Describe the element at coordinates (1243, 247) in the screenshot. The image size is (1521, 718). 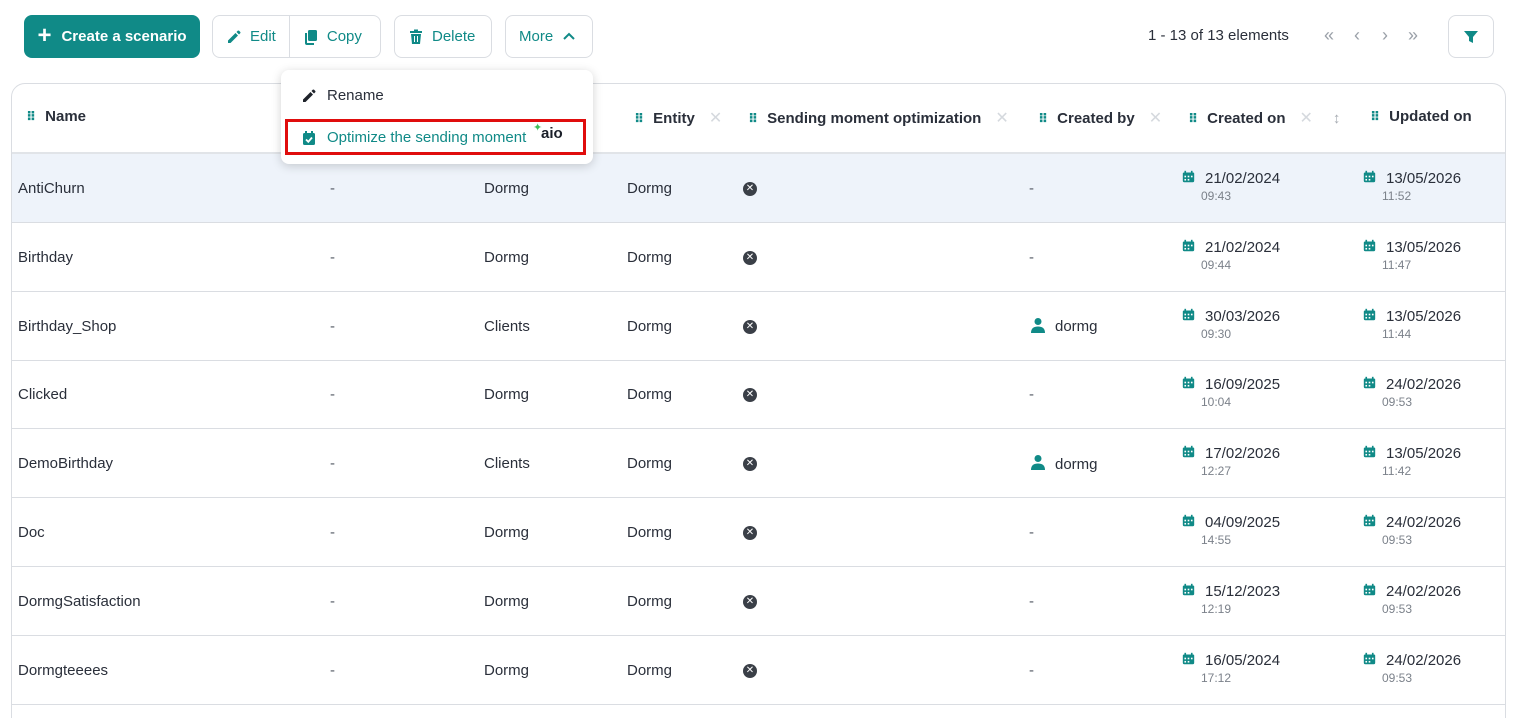
I see `created-date: 21/02/2024` at that location.